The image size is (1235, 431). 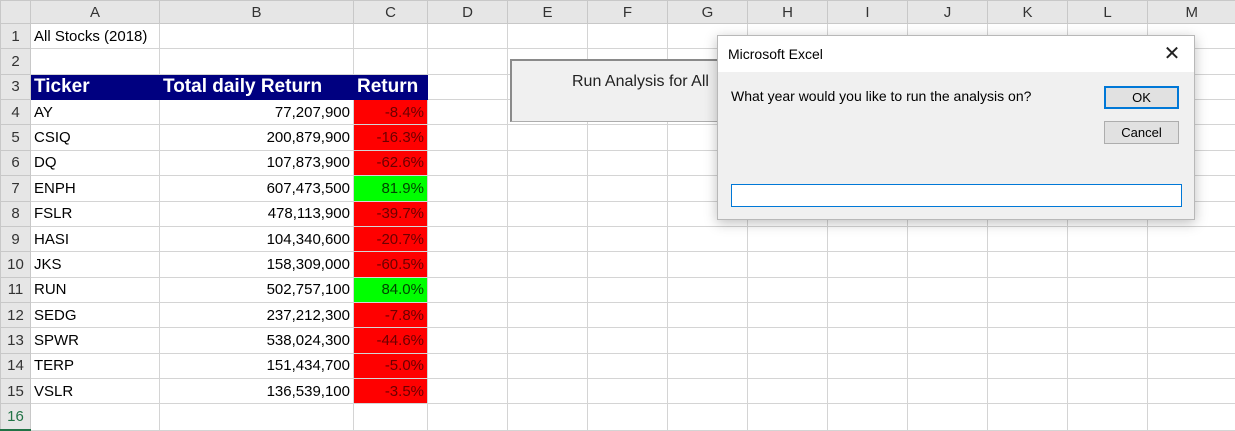 I want to click on ticker-cell: RUN, so click(x=95, y=289).